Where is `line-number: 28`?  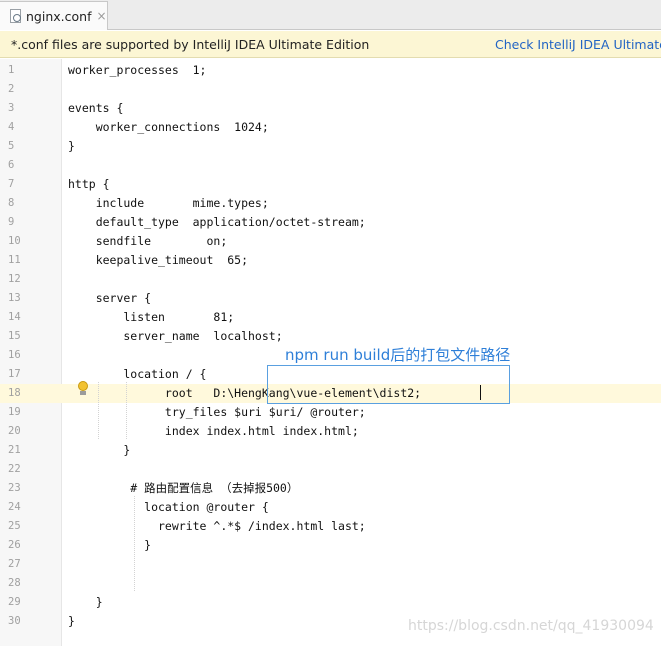 line-number: 28 is located at coordinates (14, 583).